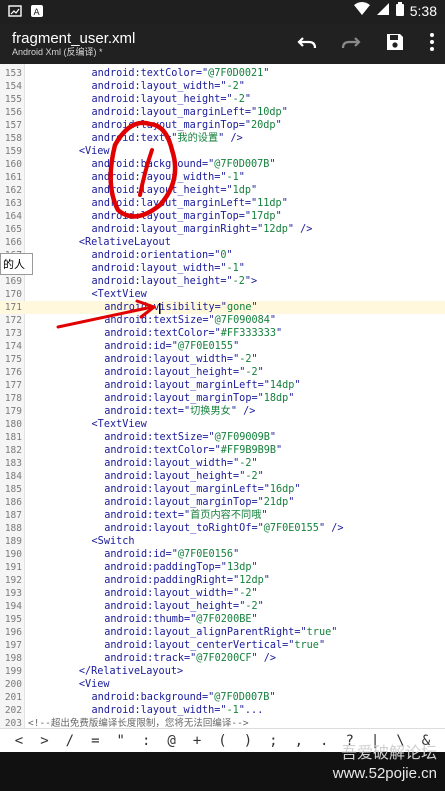 The image size is (445, 791). Describe the element at coordinates (222, 281) in the screenshot. I see `code-line: 169 android:layout_height="-2">` at that location.